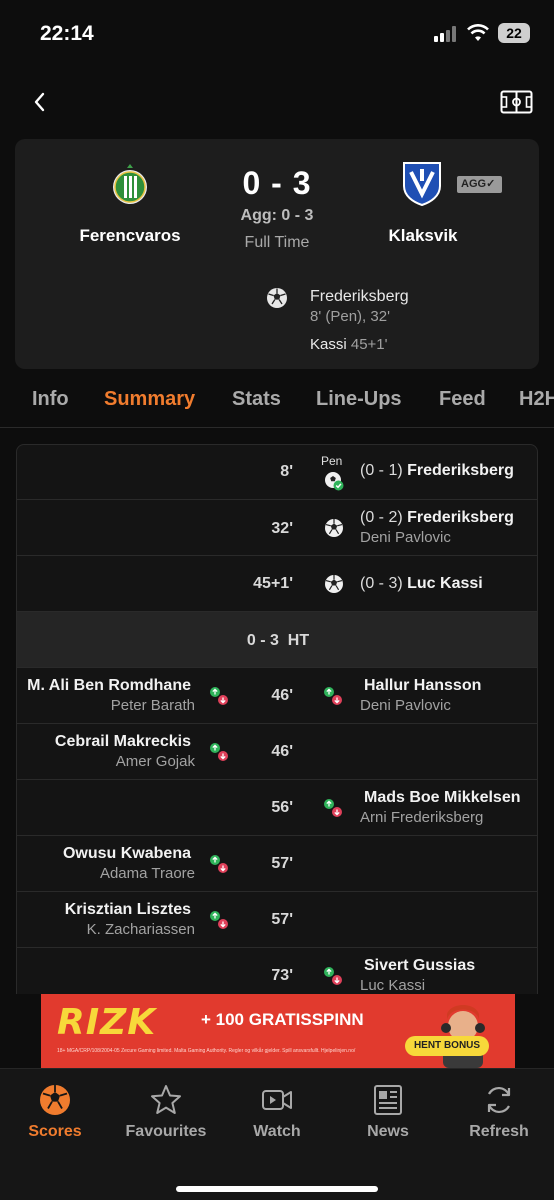  I want to click on goal-scorer-2-minutes: 45+1', so click(369, 344).